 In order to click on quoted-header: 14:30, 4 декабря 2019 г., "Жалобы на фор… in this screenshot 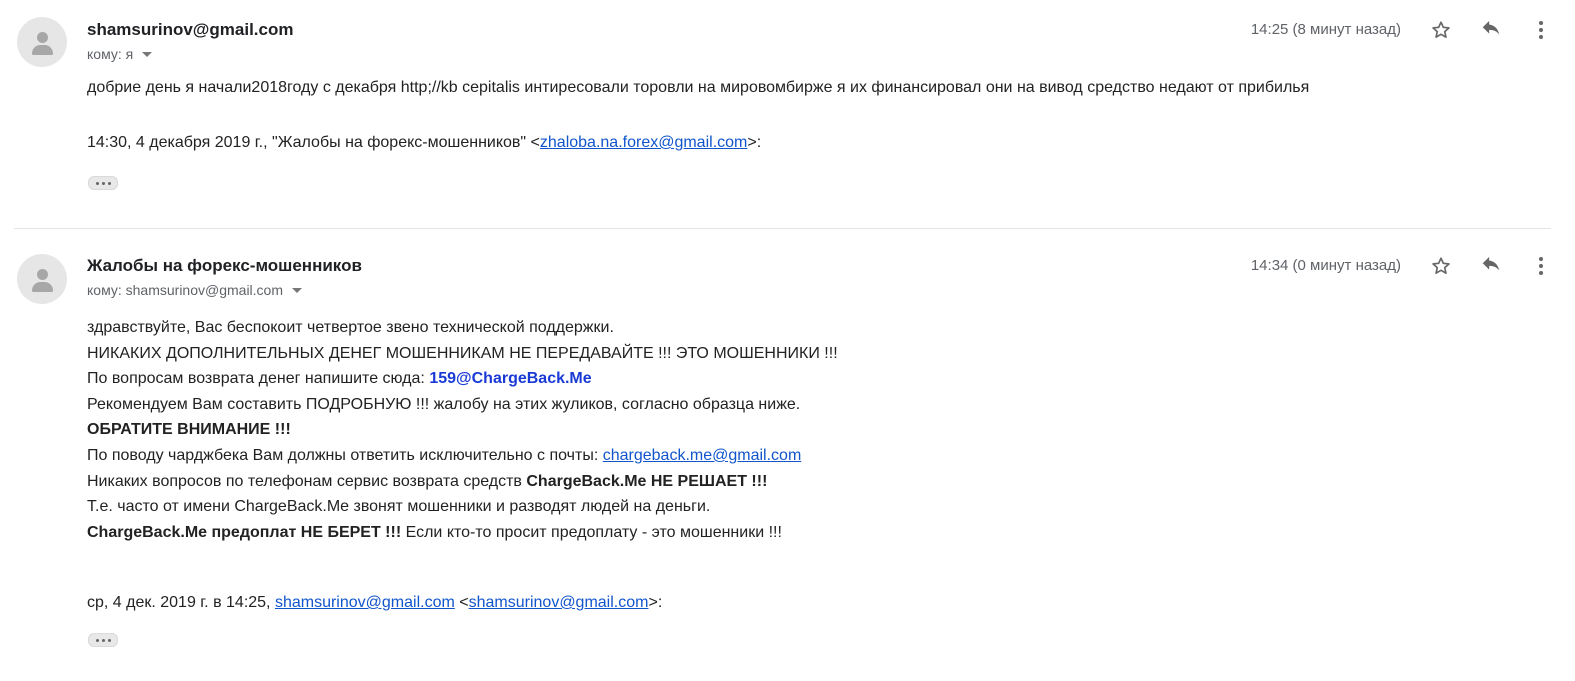, I will do `click(424, 143)`.